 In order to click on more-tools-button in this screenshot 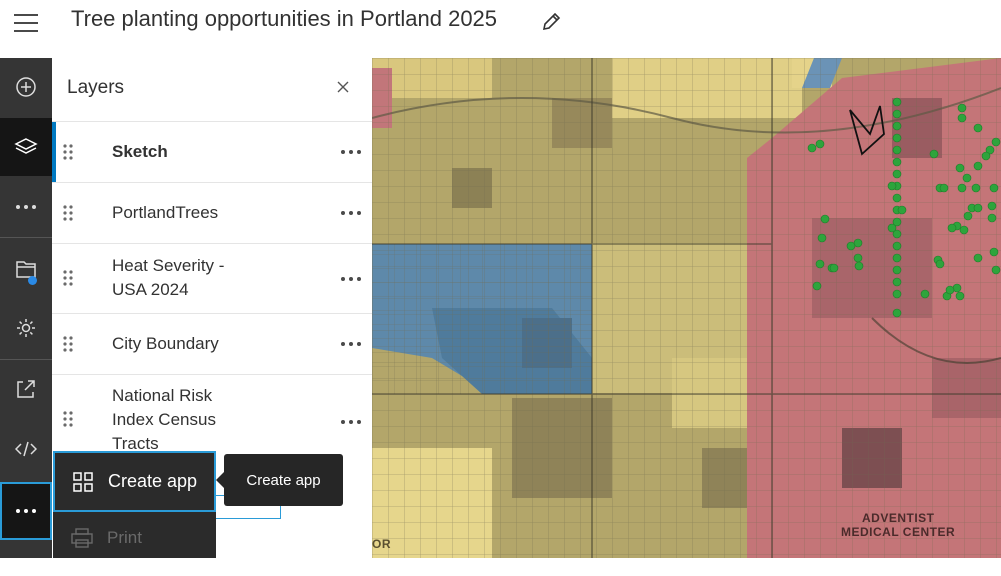, I will do `click(26, 207)`.